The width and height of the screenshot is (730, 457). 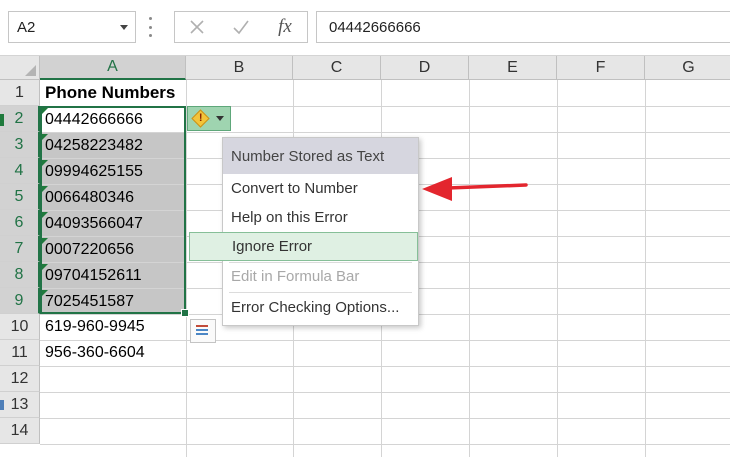 What do you see at coordinates (203, 331) in the screenshot?
I see `quick-analysis-icon` at bounding box center [203, 331].